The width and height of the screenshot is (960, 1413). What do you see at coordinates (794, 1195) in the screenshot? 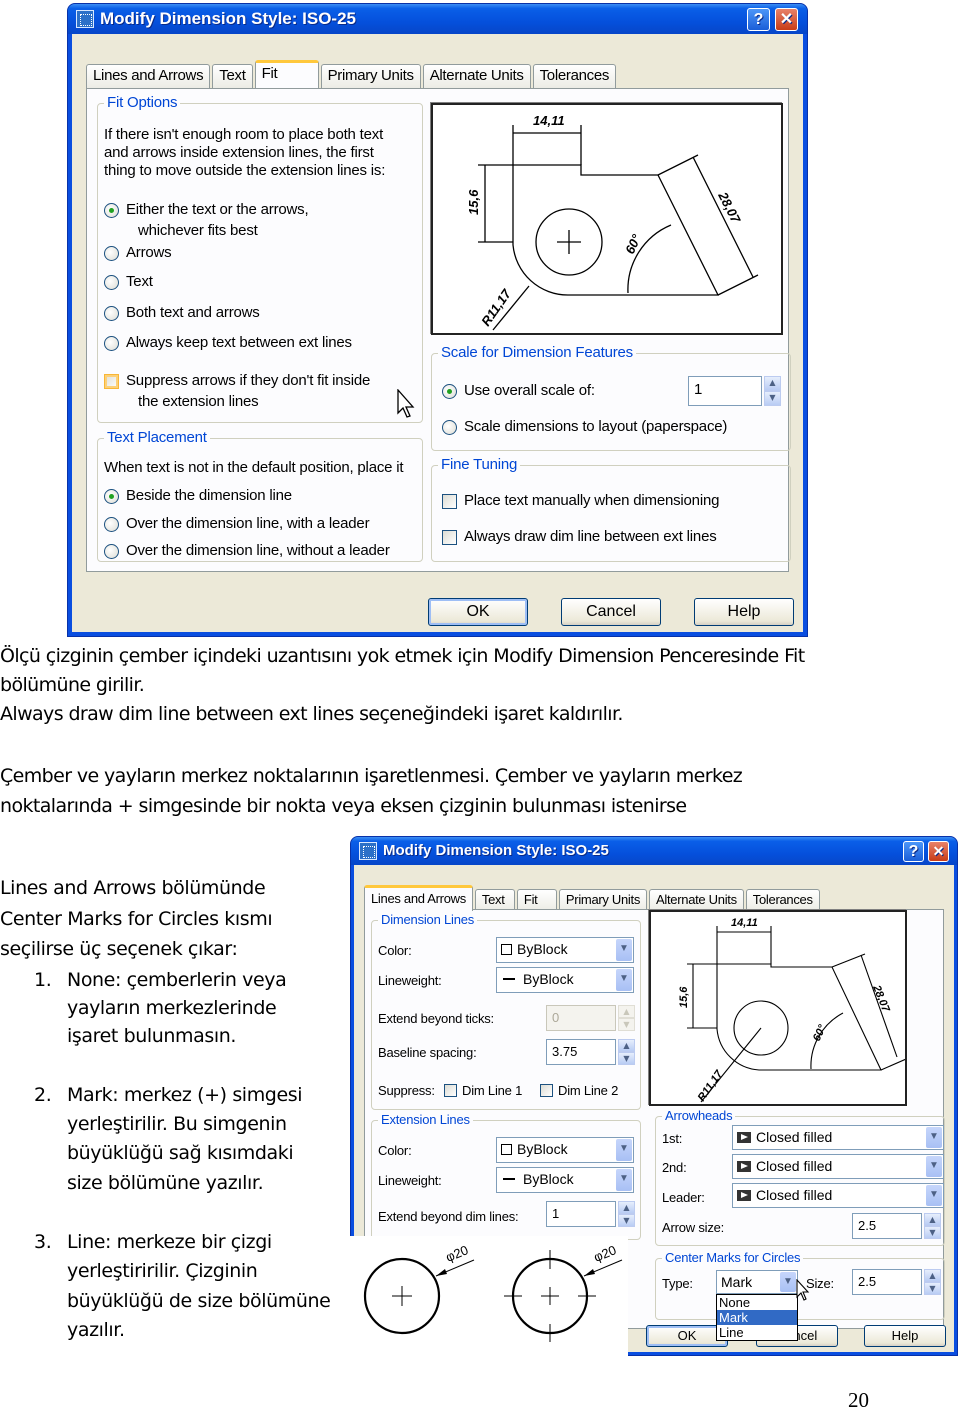
I see `arrowhead-leader-value: Closed filled` at bounding box center [794, 1195].